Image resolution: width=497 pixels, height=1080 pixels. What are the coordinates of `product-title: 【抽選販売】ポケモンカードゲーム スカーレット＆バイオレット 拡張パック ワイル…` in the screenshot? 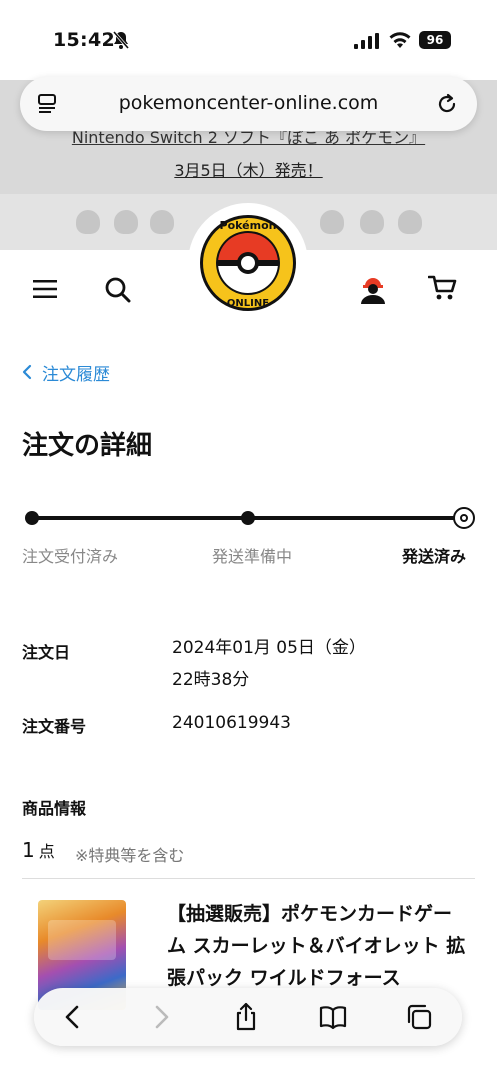 It's located at (317, 946).